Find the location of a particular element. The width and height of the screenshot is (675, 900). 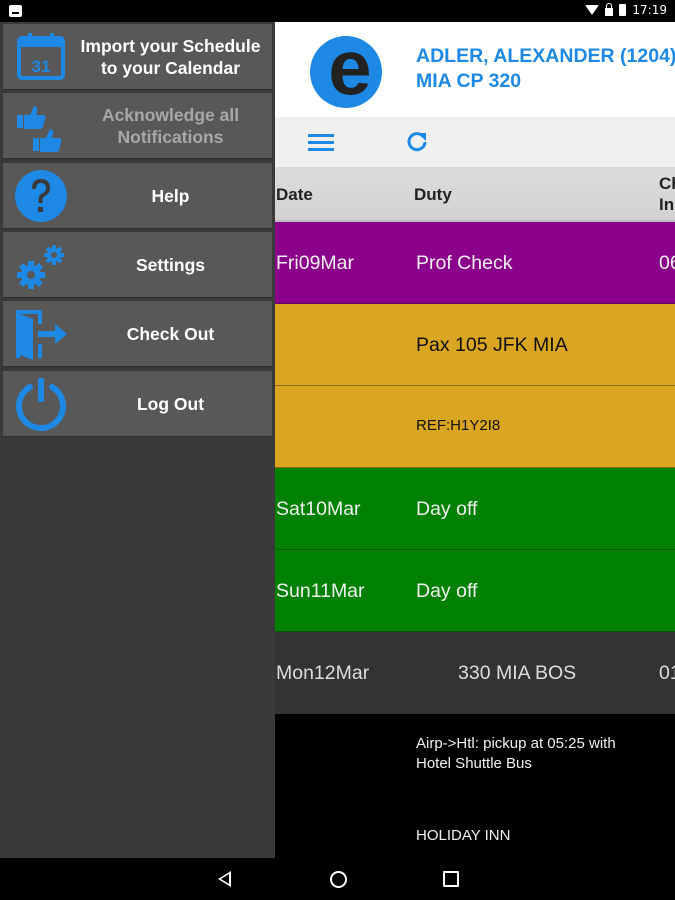

menu-item-acknowledge-notifications: Acknowledge all Notifications is located at coordinates (137, 126).